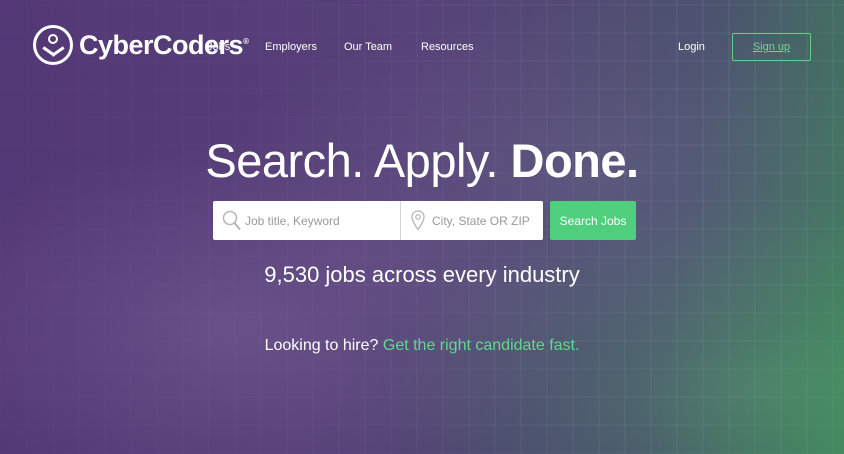 The height and width of the screenshot is (454, 844). Describe the element at coordinates (593, 220) in the screenshot. I see `search-jobs-button: Search Jobs` at that location.